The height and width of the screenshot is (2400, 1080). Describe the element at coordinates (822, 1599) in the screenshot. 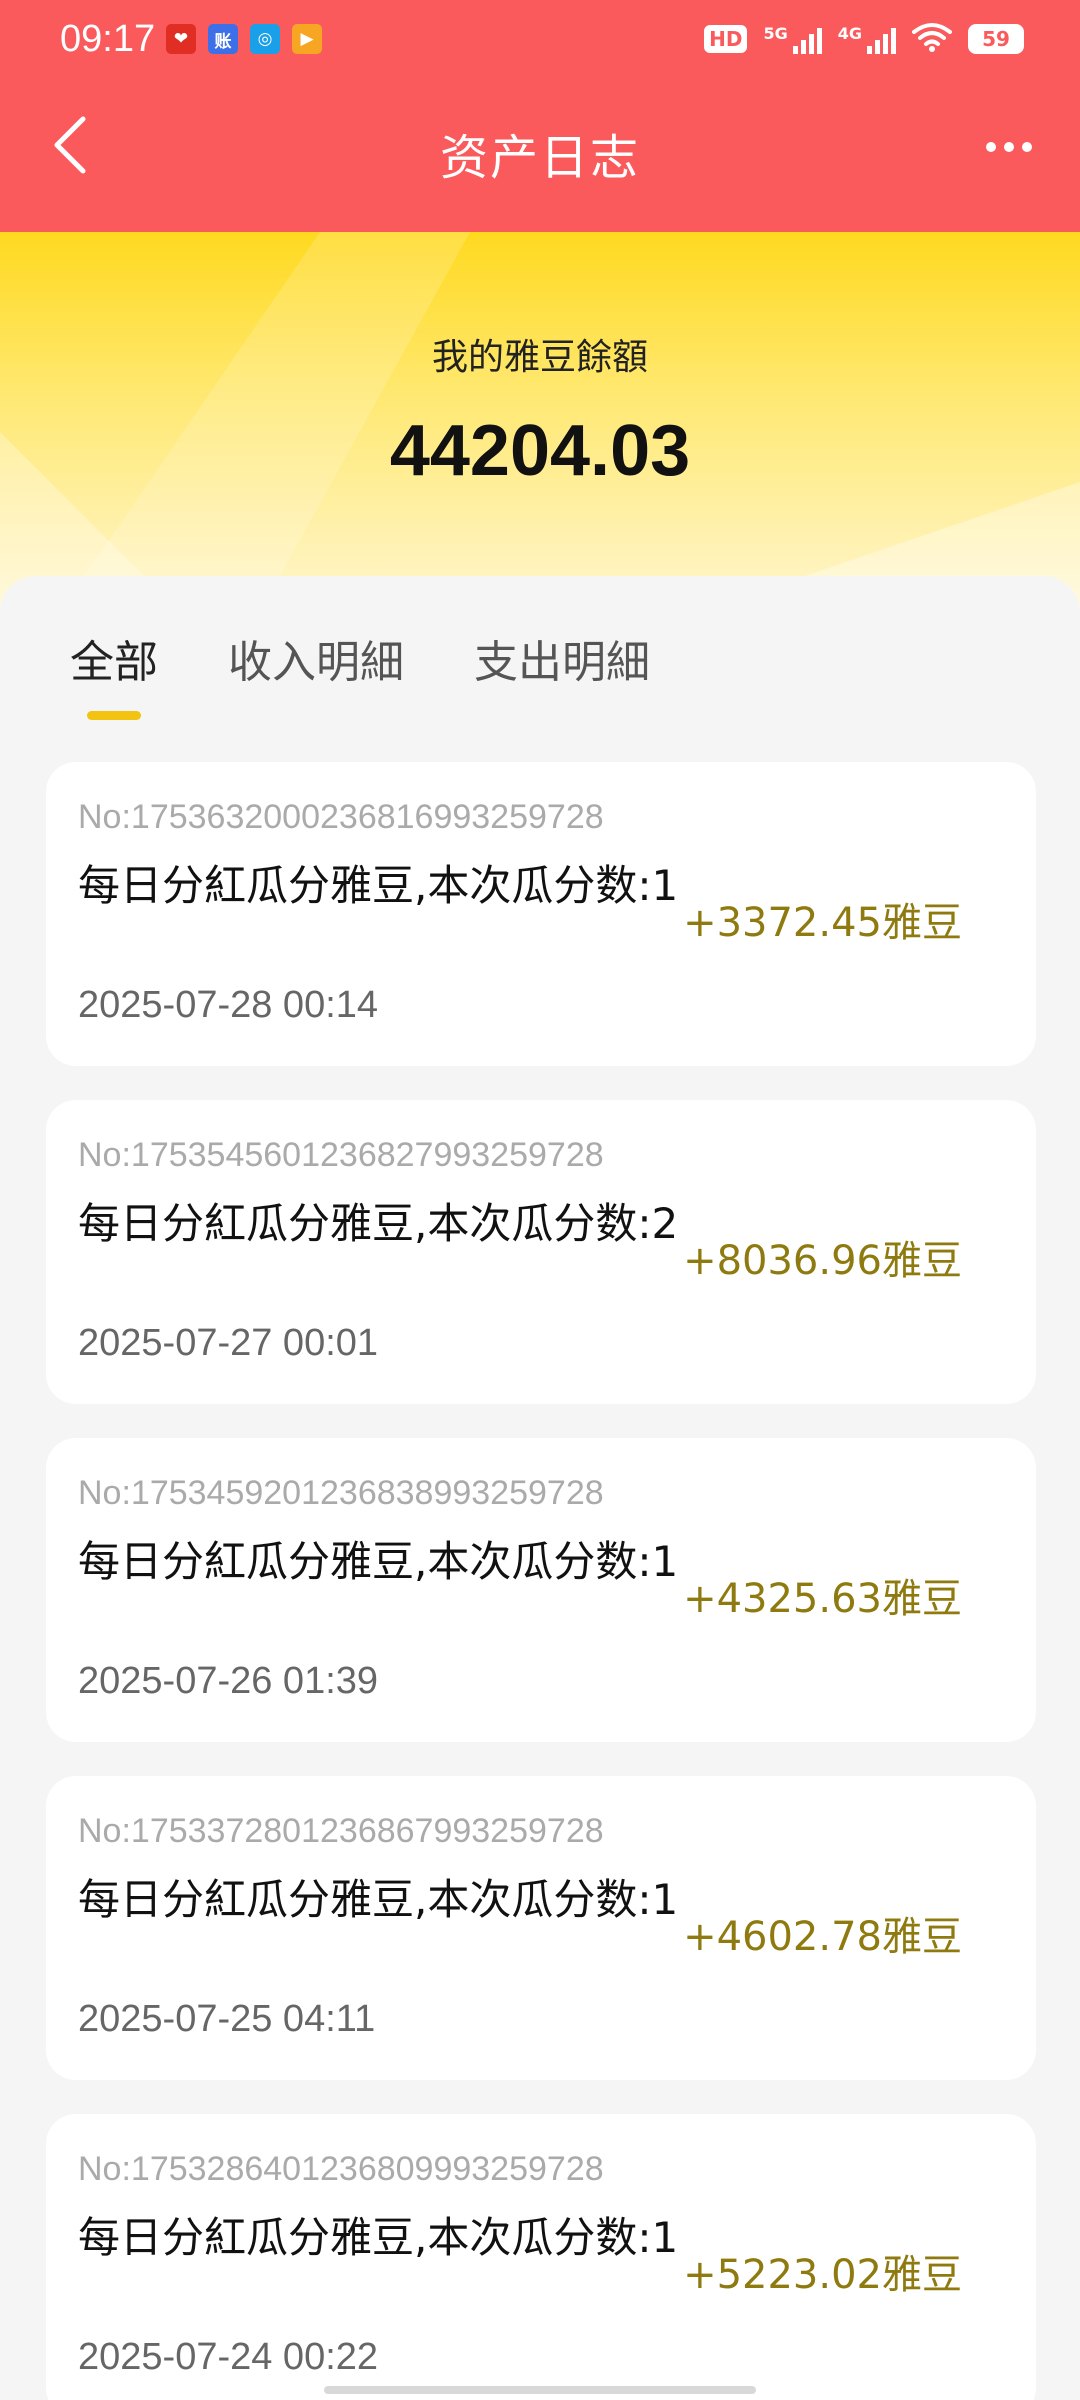

I see `record-amount: +4325.63雅豆` at that location.